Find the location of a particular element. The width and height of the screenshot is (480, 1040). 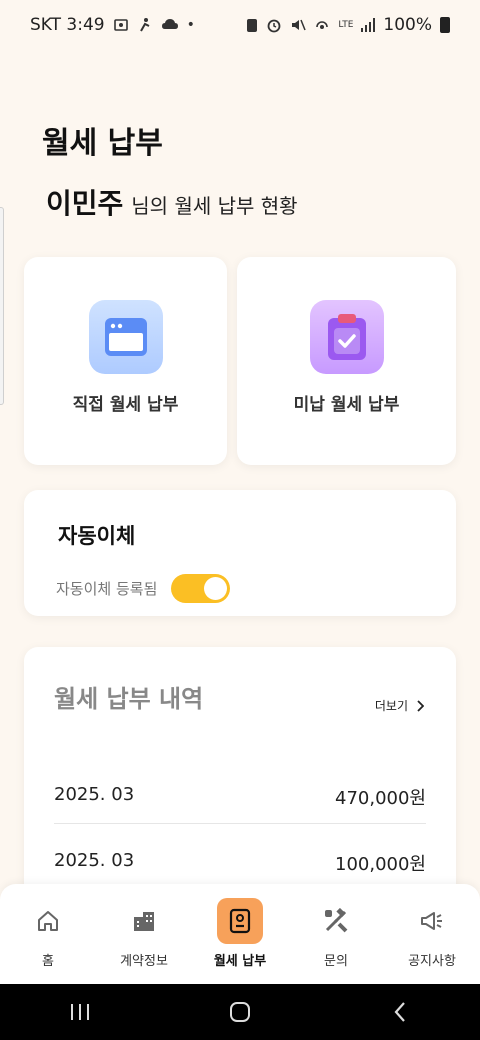

unpaid-payment-card: 미납 월세 납부 is located at coordinates (346, 361).